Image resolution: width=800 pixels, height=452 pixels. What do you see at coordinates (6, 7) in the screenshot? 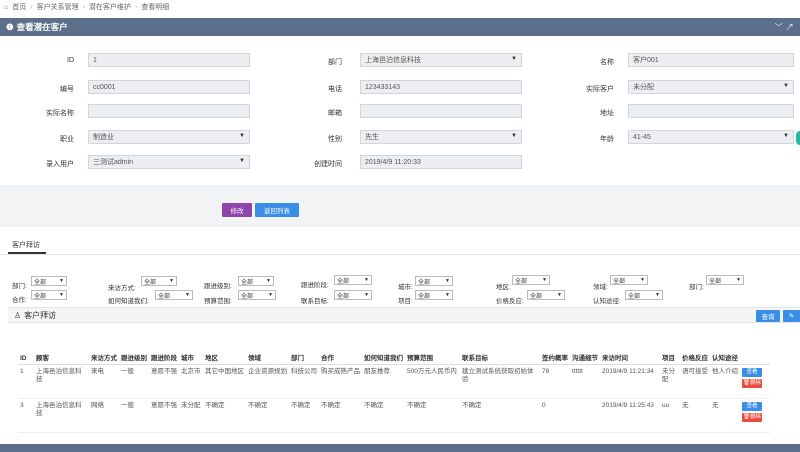
I see `home-icon: ⌂` at bounding box center [6, 7].